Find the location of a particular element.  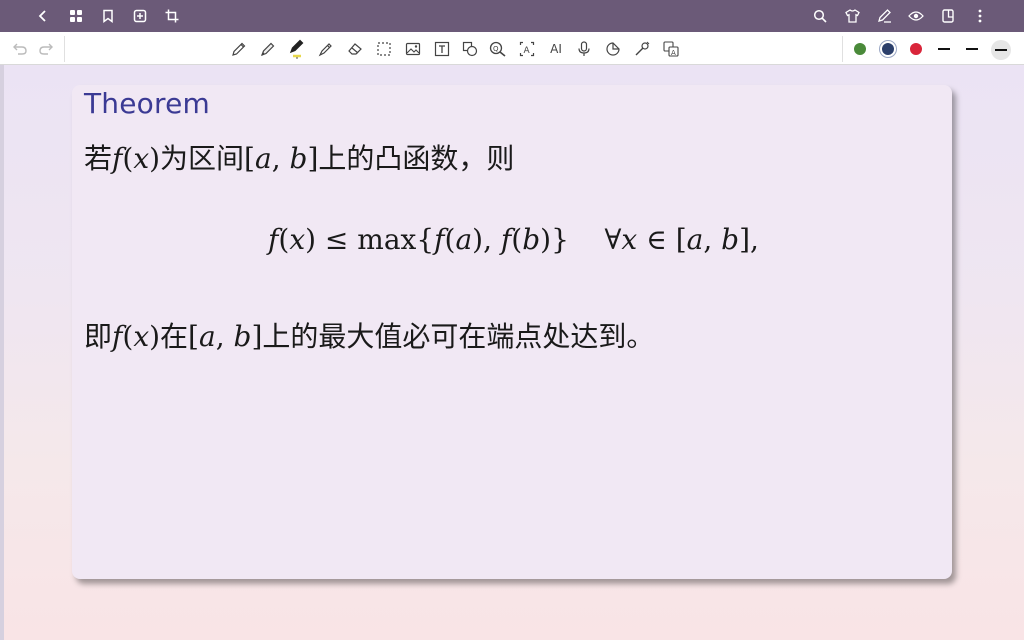

laser-pointer-icon is located at coordinates (642, 49).